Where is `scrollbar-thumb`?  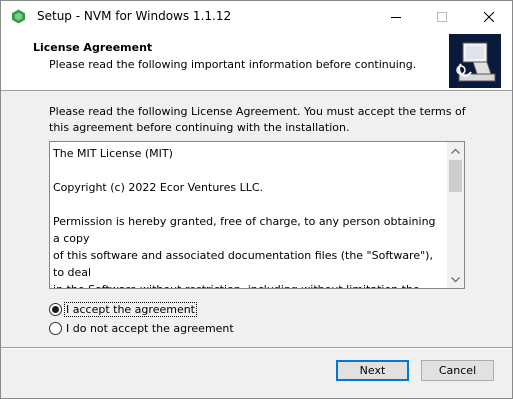 scrollbar-thumb is located at coordinates (455, 176).